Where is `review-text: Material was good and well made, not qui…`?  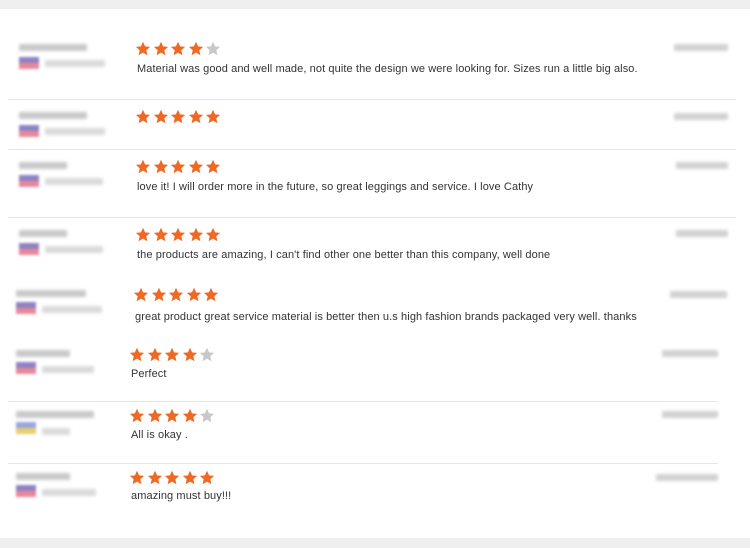
review-text: Material was good and well made, not qui… is located at coordinates (387, 69).